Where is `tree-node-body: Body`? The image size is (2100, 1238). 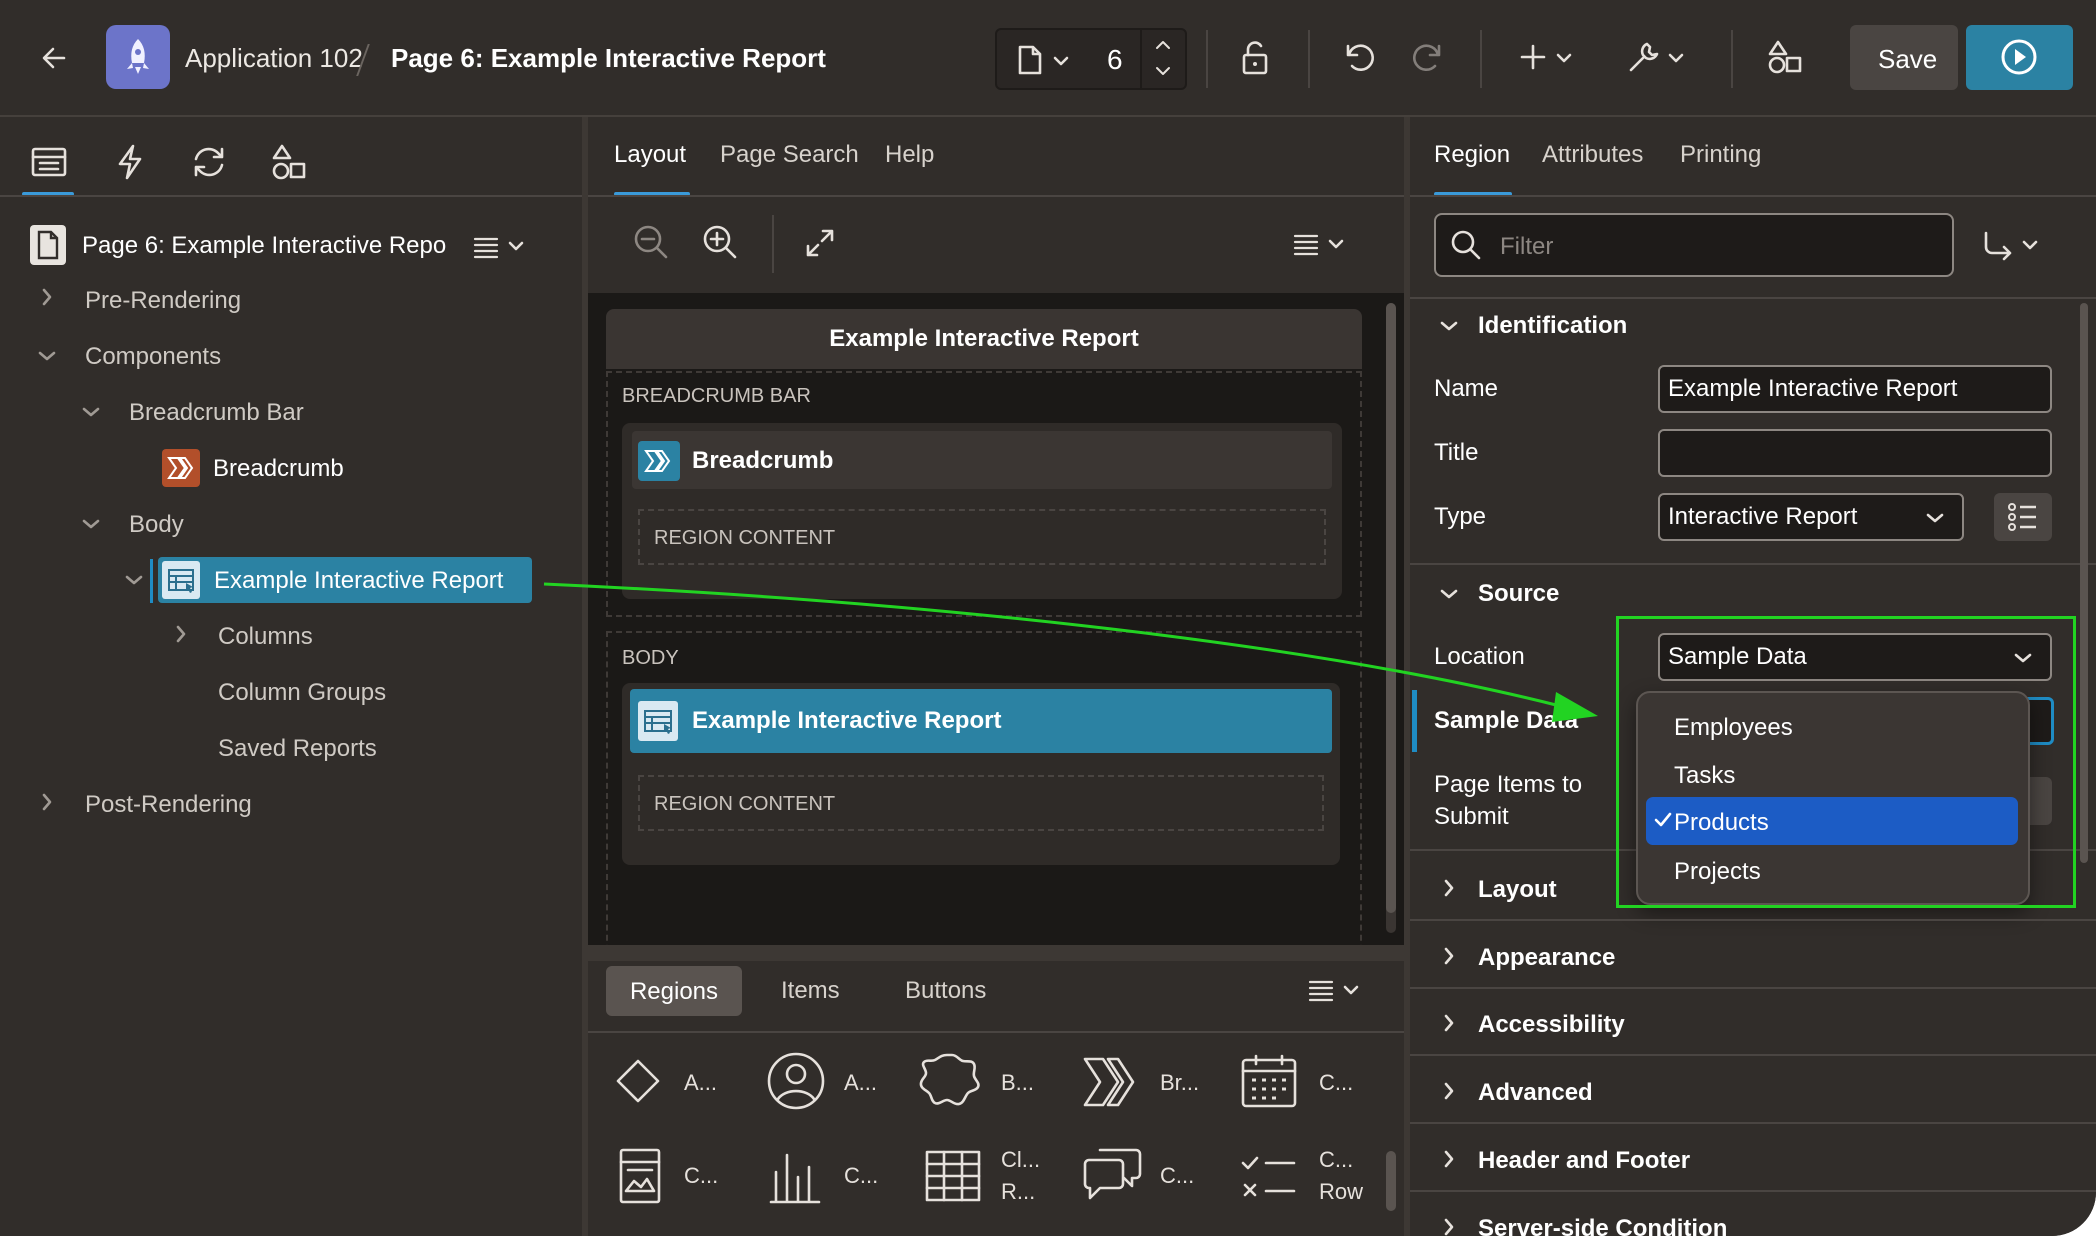
tree-node-body: Body is located at coordinates (156, 525).